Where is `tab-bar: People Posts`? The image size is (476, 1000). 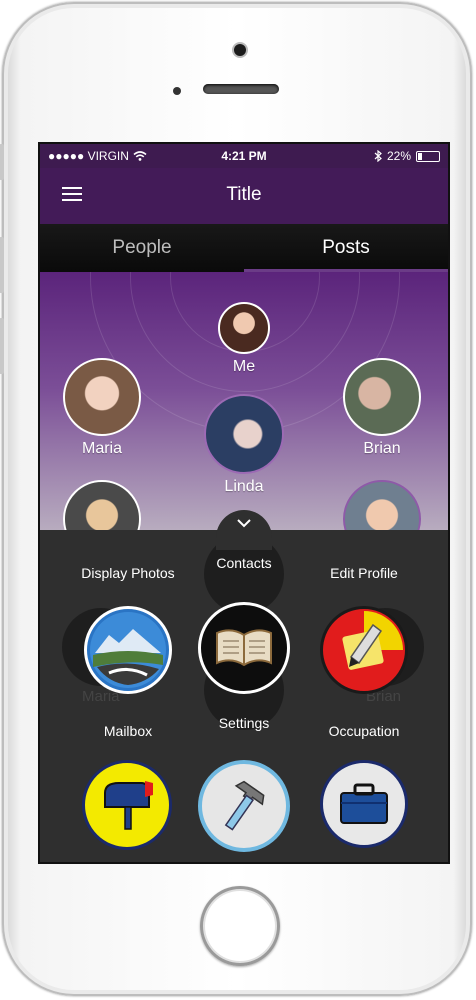 tab-bar: People Posts is located at coordinates (244, 248).